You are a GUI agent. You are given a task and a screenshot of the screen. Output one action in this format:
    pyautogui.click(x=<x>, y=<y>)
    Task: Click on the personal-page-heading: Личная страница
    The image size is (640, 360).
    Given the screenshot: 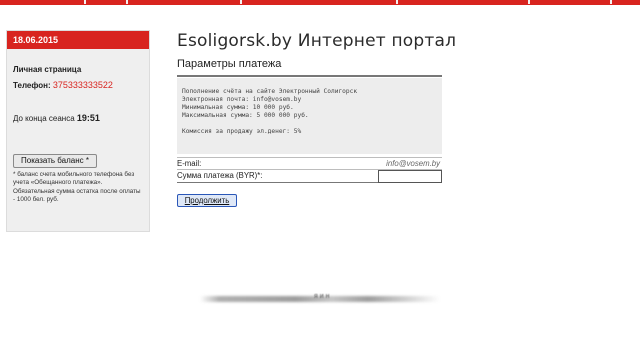 What is the action you would take?
    pyautogui.click(x=47, y=69)
    